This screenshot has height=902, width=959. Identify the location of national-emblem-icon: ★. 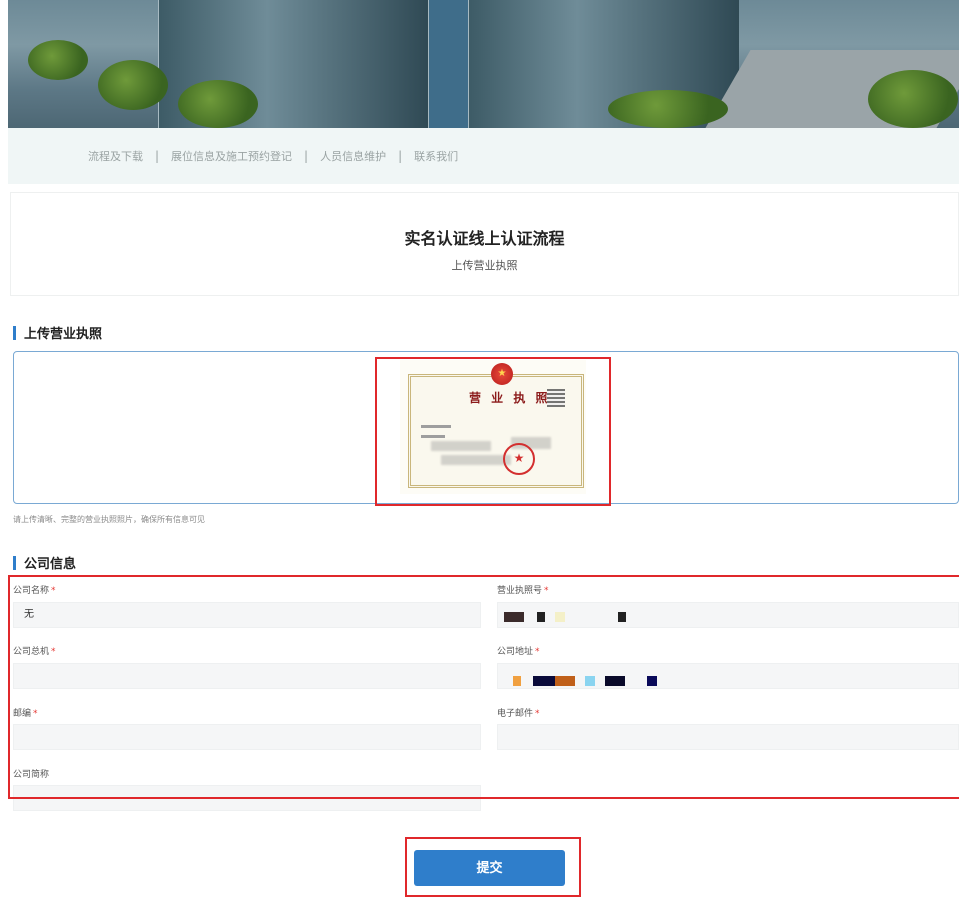
(502, 374).